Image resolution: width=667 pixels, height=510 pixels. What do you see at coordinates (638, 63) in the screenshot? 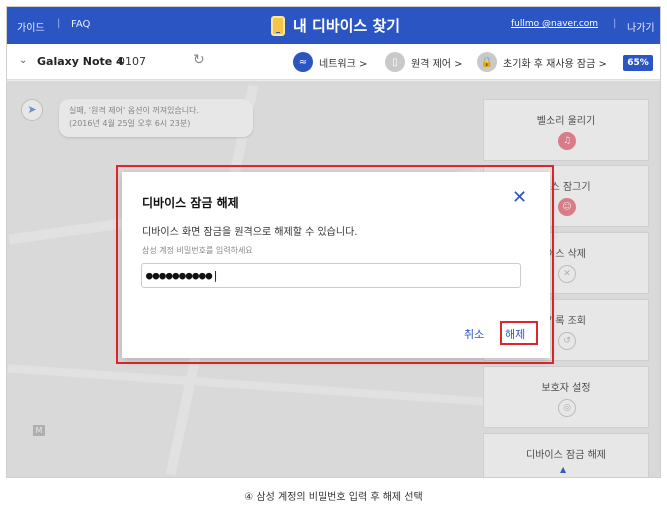
I see `battery-badge: 65%` at bounding box center [638, 63].